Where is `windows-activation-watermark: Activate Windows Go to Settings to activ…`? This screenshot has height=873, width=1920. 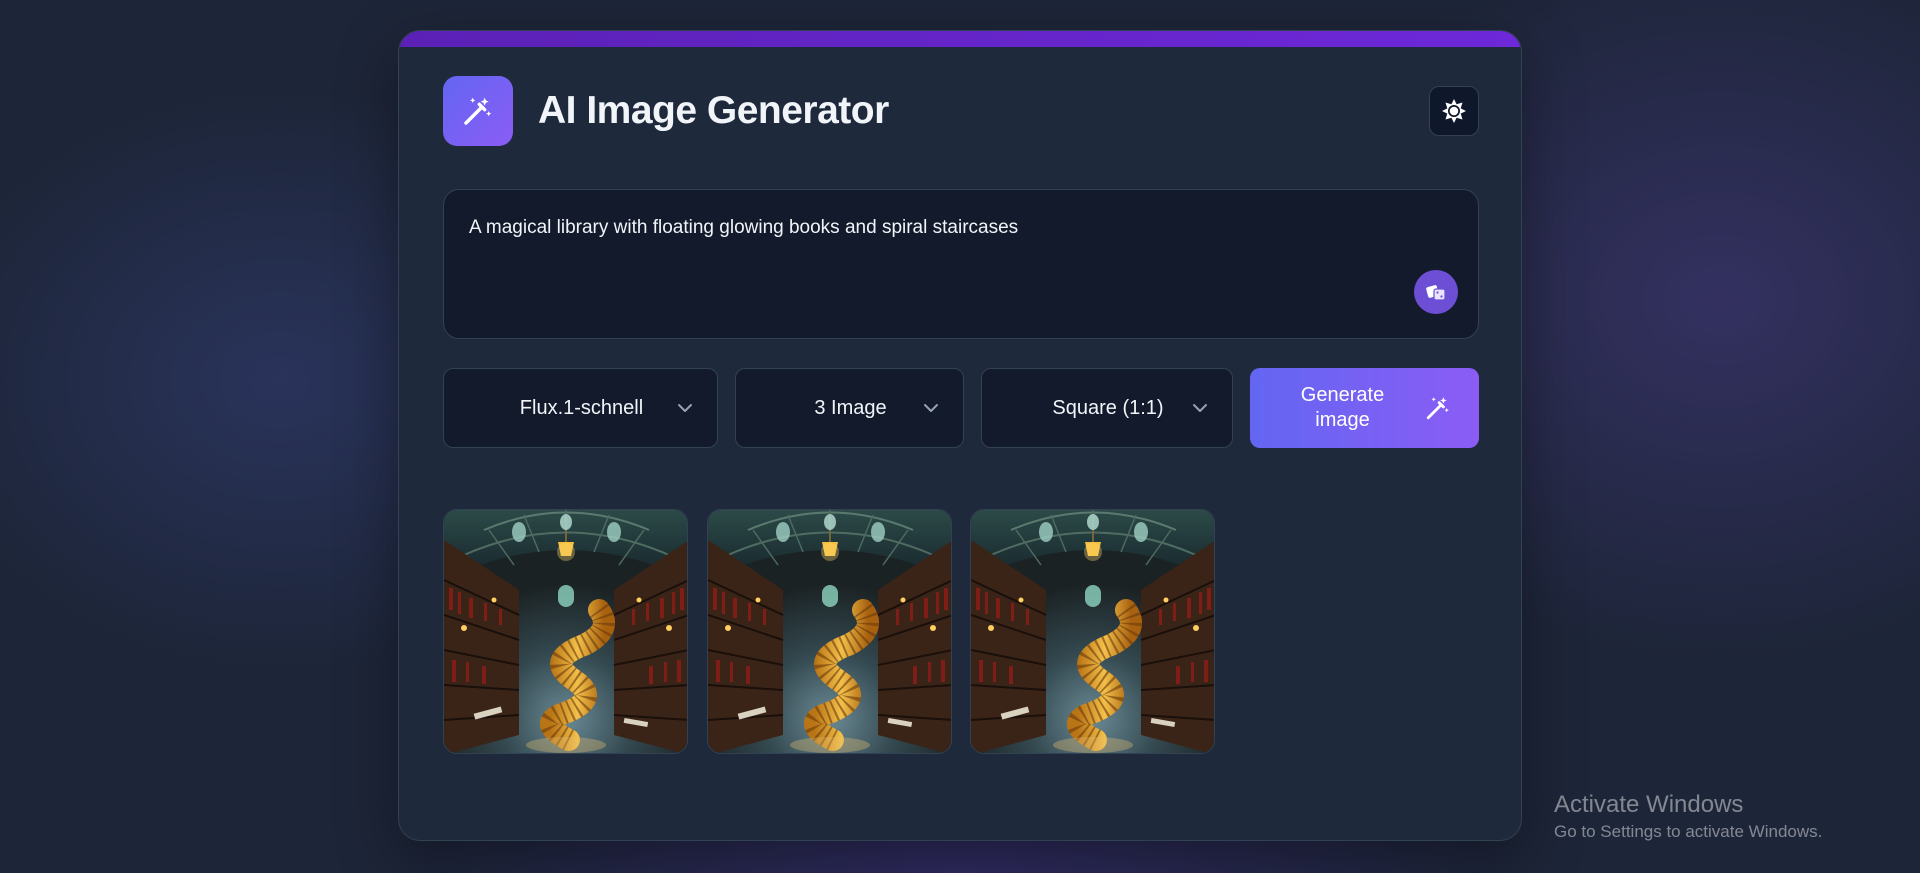 windows-activation-watermark: Activate Windows Go to Settings to activ… is located at coordinates (1688, 817).